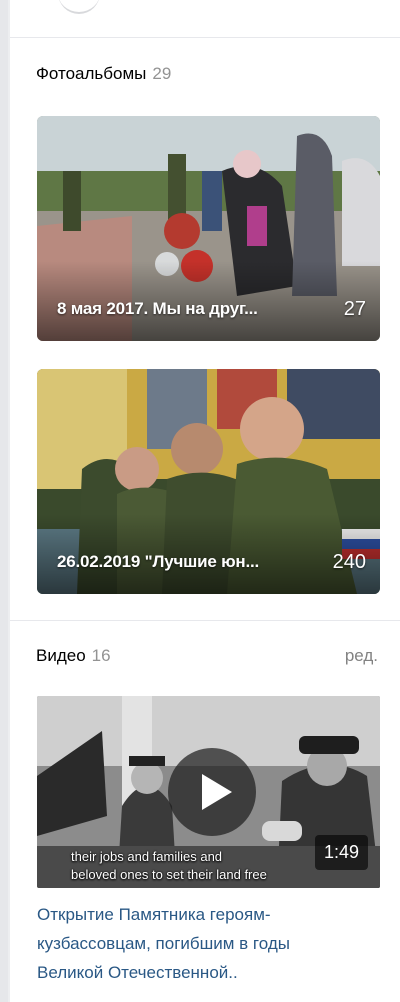  I want to click on photo-albums-header: Фотоальбомы 29, so click(103, 74).